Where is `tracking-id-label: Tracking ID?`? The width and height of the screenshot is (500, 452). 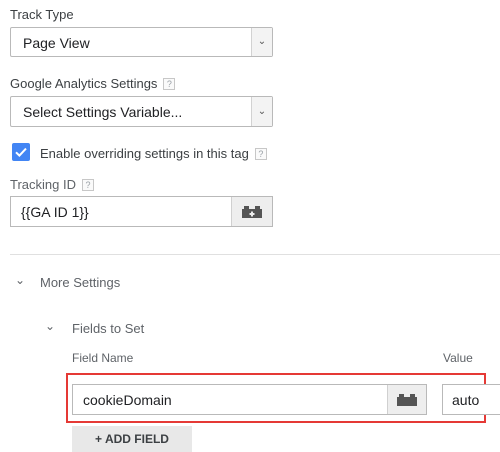 tracking-id-label: Tracking ID? is located at coordinates (52, 184).